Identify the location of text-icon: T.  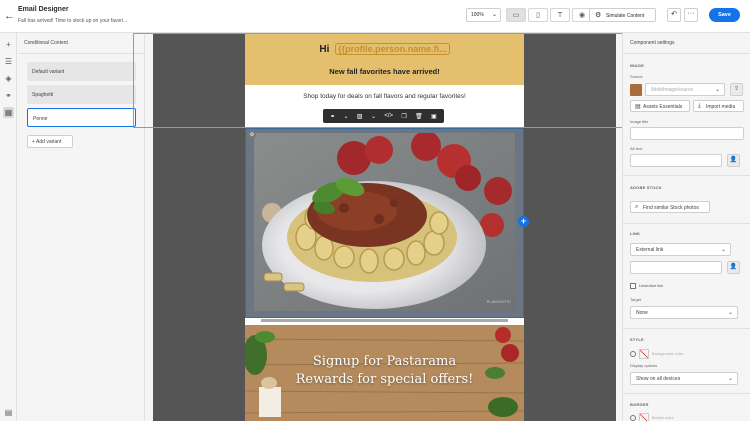
(560, 15).